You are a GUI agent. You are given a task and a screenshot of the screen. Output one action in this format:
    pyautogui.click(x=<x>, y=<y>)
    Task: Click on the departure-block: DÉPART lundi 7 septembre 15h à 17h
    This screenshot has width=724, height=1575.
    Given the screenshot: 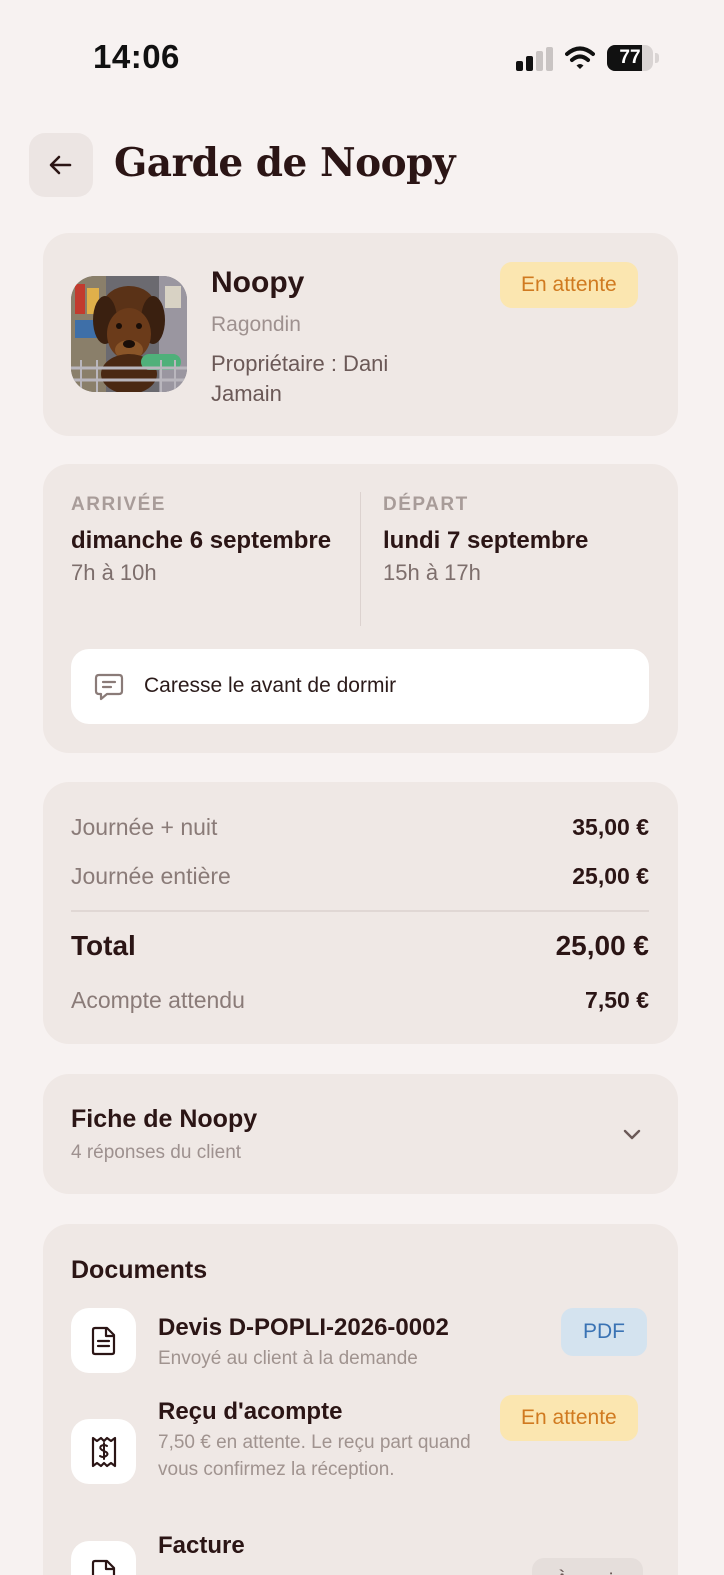 What is the action you would take?
    pyautogui.click(x=523, y=540)
    